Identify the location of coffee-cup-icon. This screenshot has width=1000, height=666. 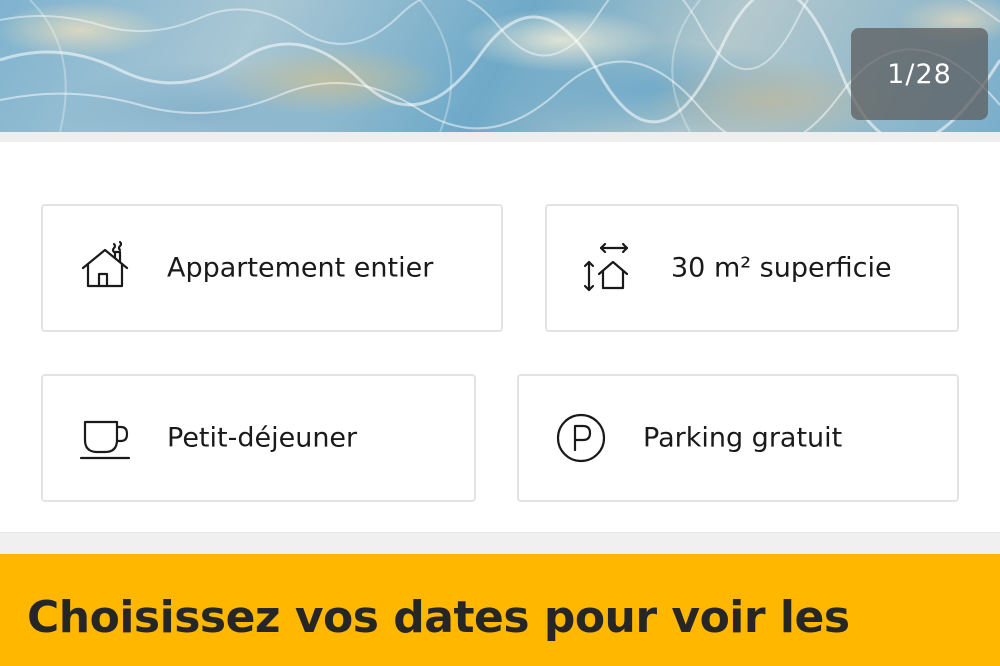
(105, 438).